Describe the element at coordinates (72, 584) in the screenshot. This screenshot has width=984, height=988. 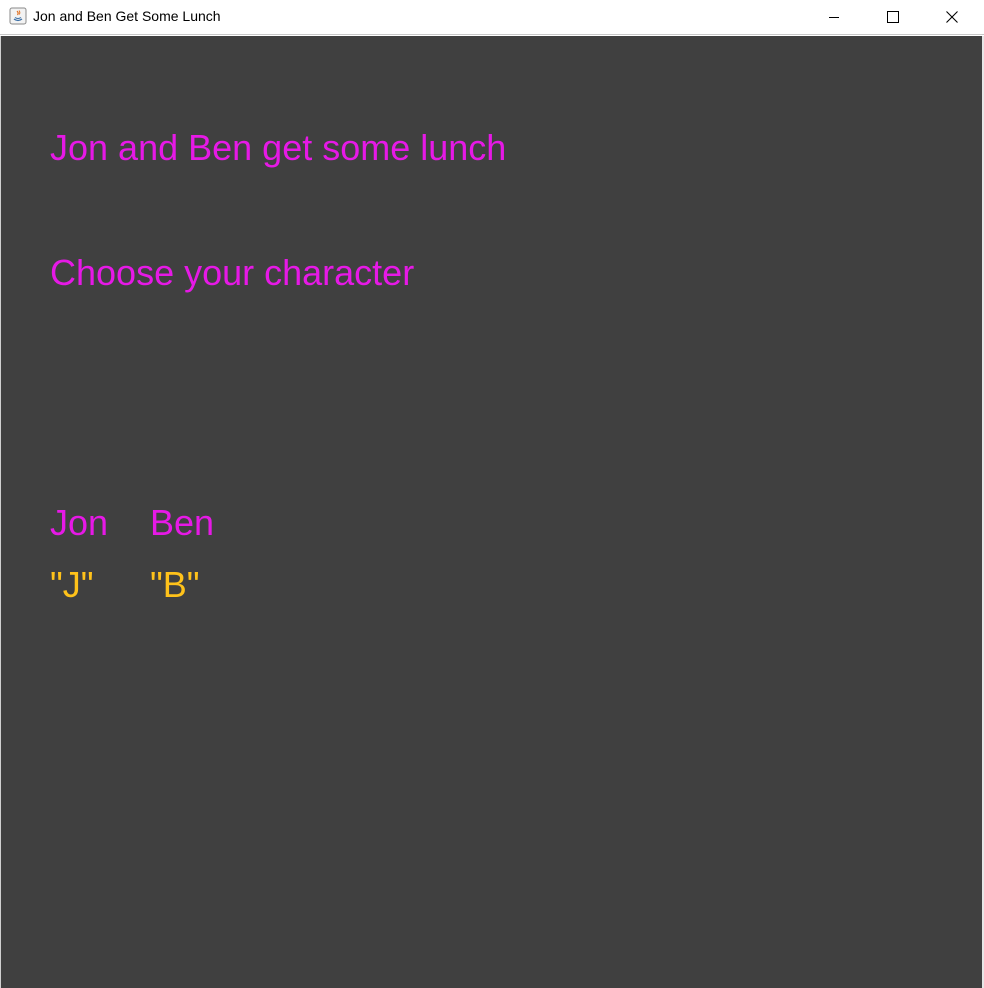
I see `character-key-jon: "J"` at that location.